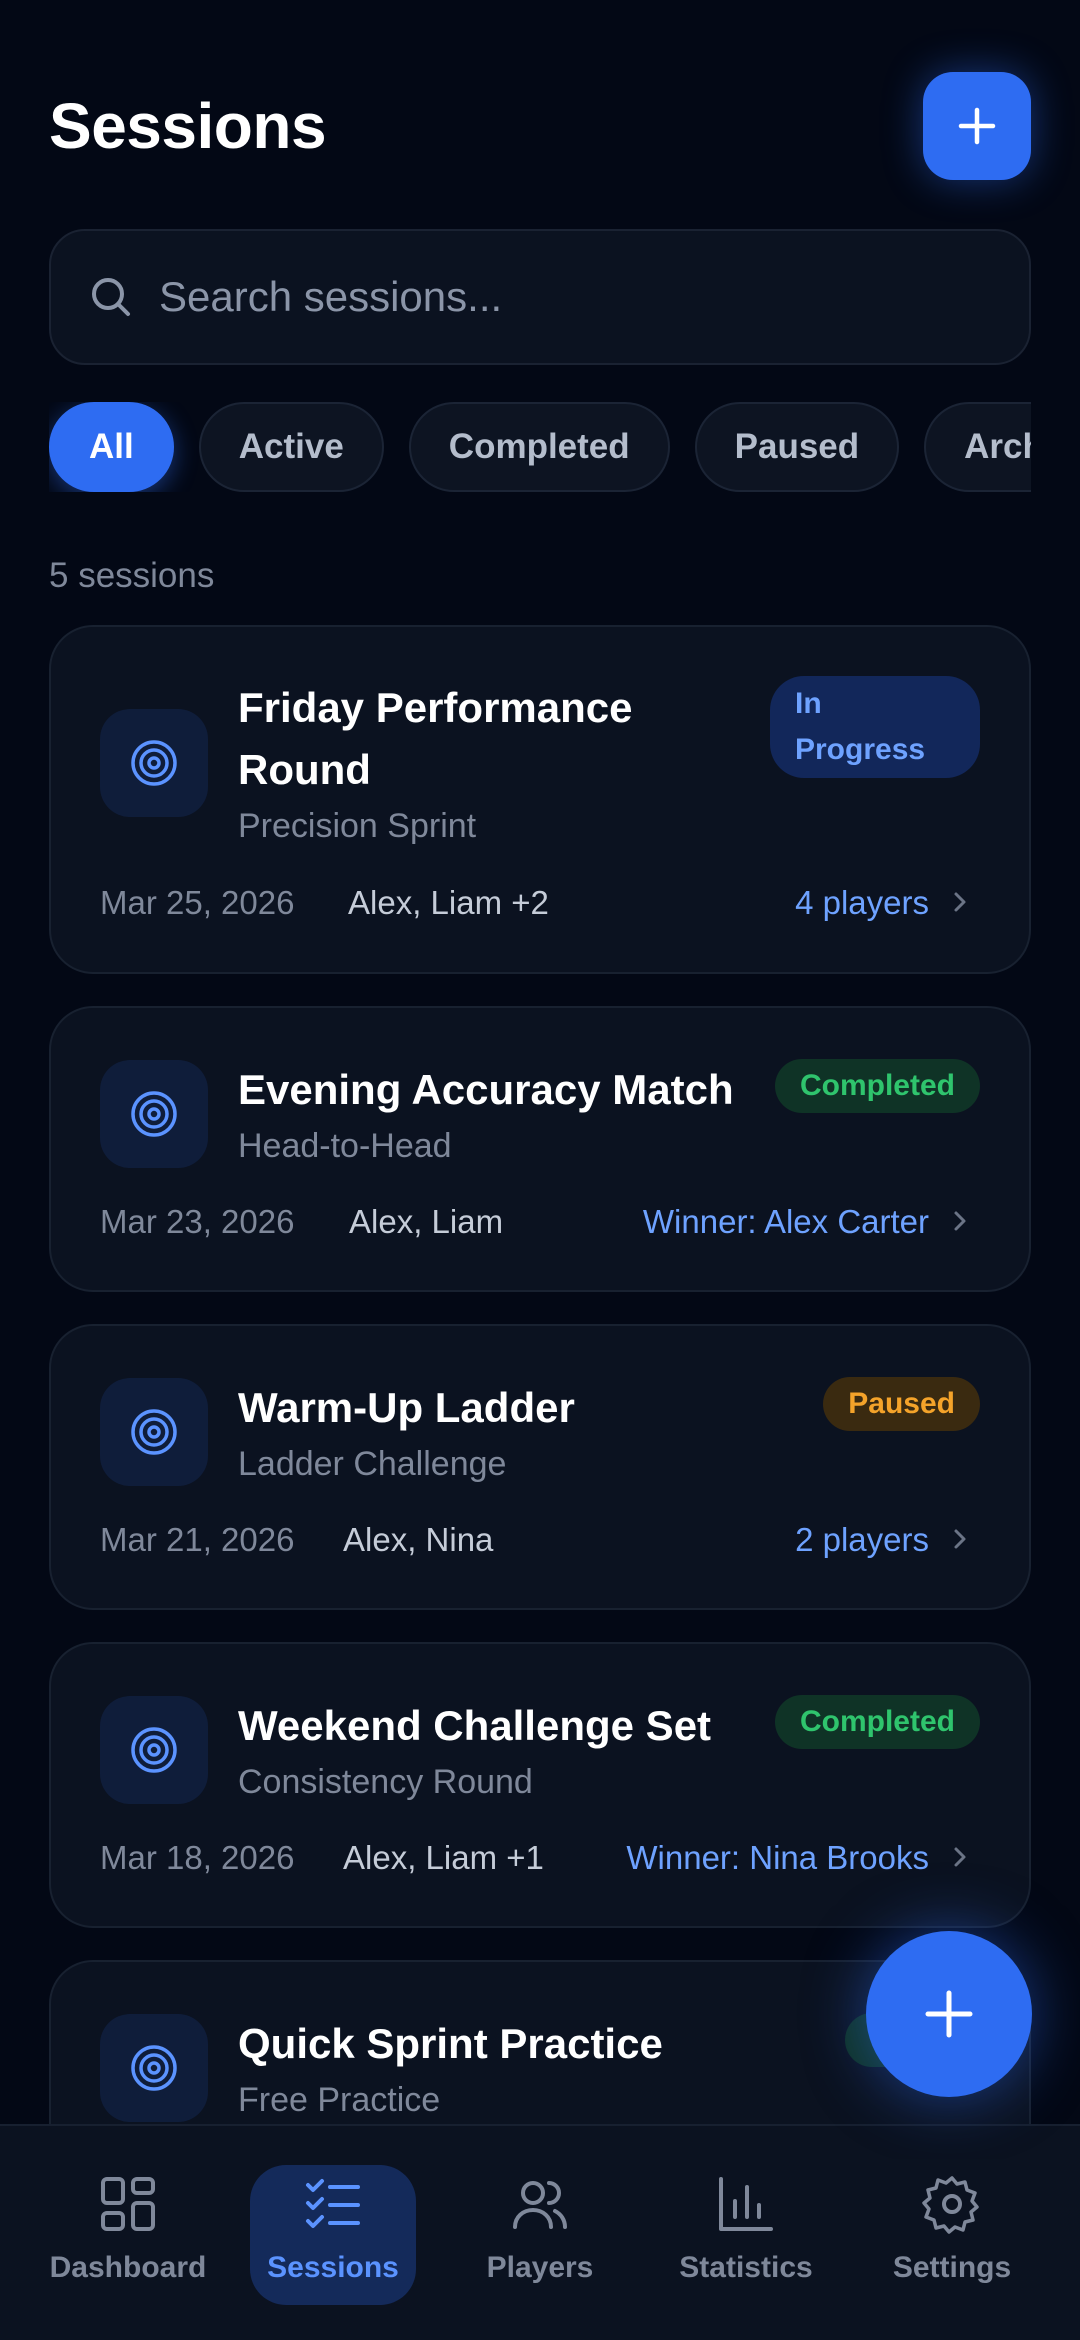 The image size is (1080, 2340). I want to click on session-type: Consistency Round, so click(385, 1782).